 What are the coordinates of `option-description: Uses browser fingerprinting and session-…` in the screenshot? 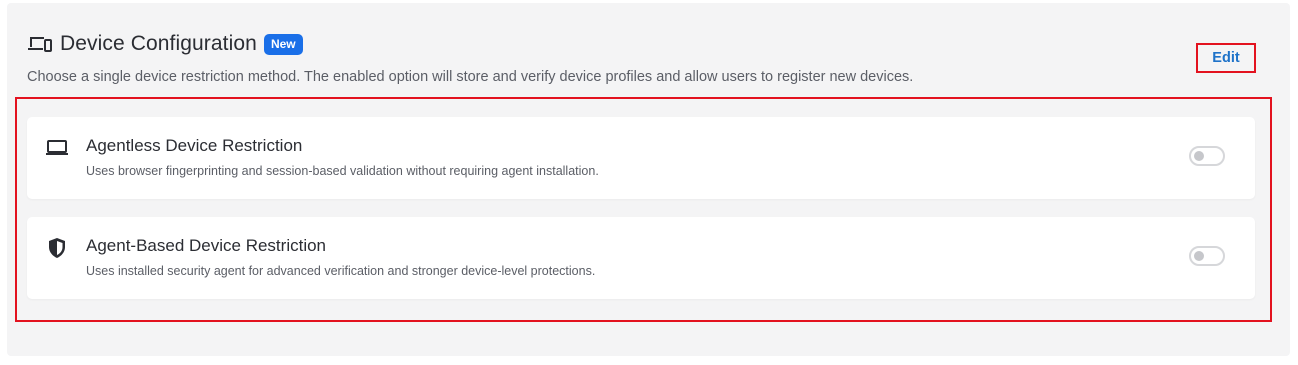 It's located at (342, 171).